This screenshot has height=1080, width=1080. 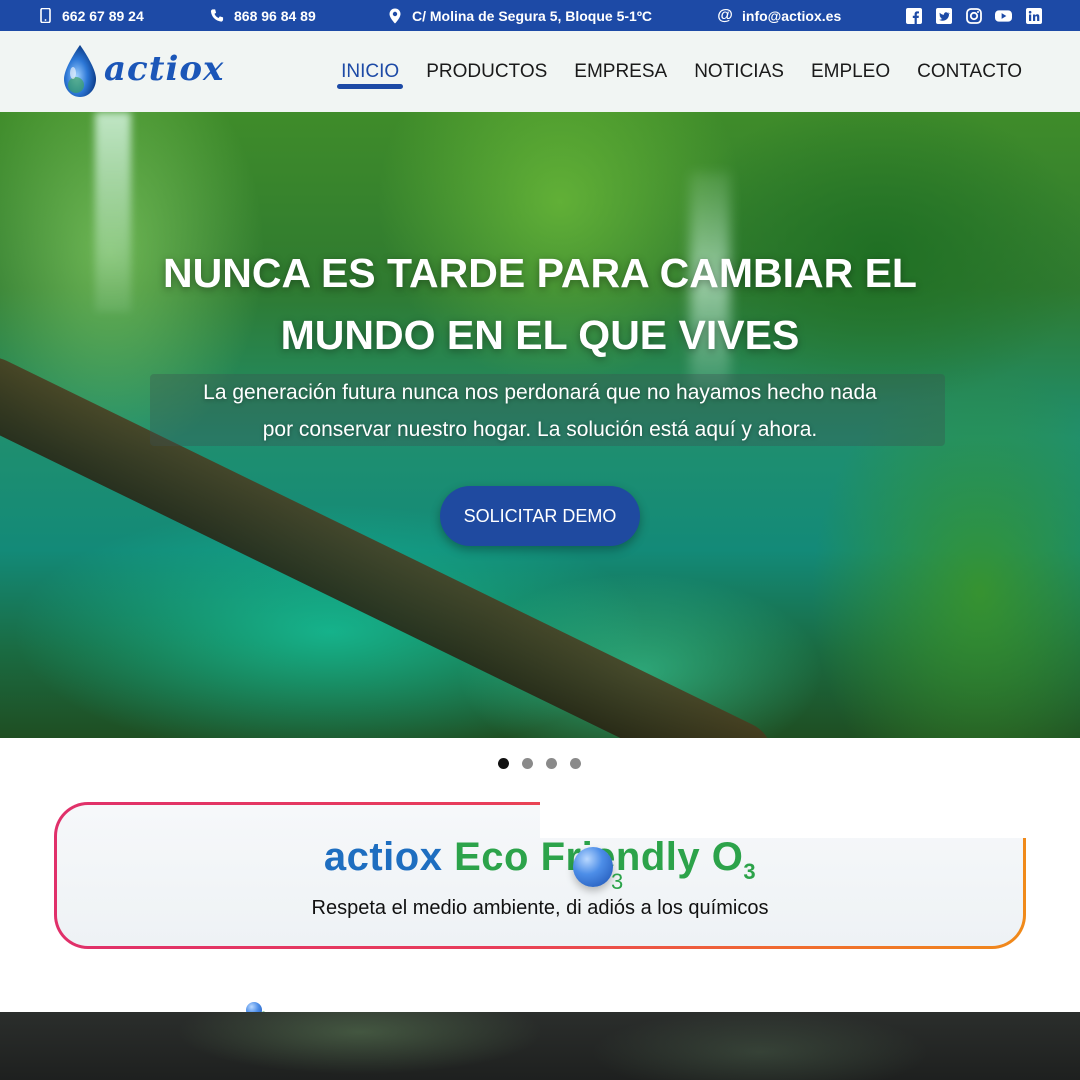 What do you see at coordinates (1033, 15) in the screenshot?
I see `linkedin-icon` at bounding box center [1033, 15].